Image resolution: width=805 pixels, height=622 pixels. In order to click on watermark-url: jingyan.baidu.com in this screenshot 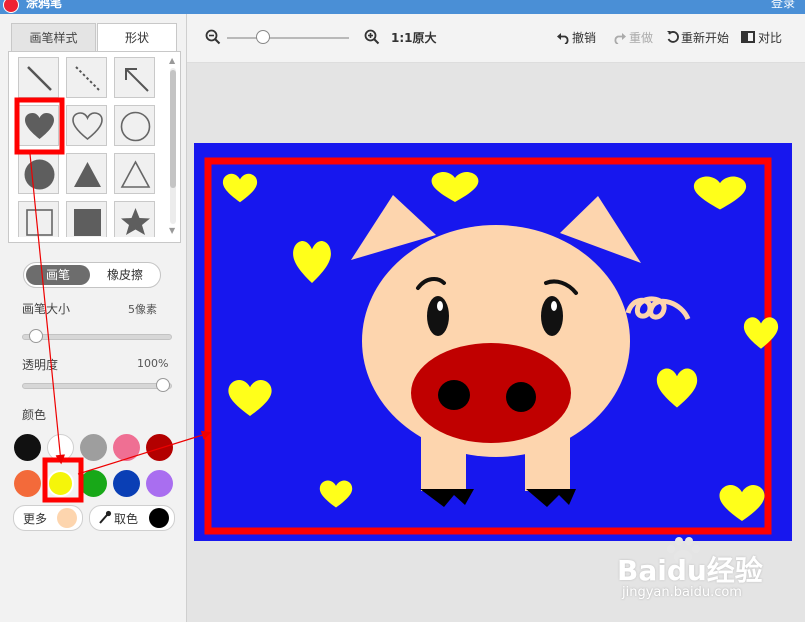, I will do `click(682, 592)`.